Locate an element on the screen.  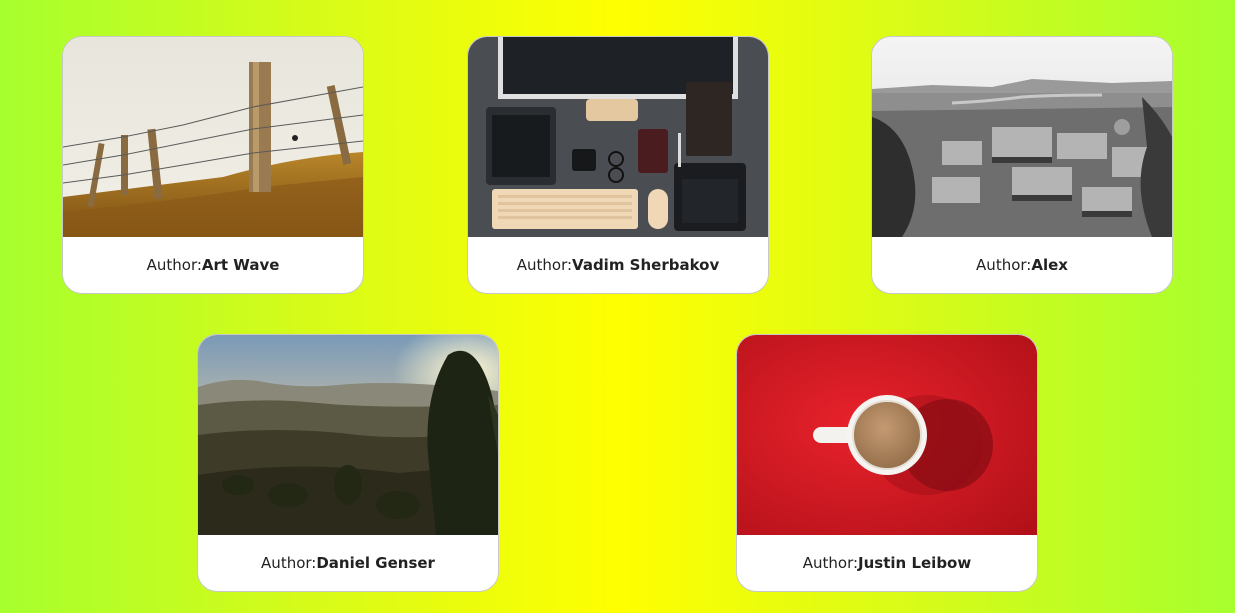
author-name: Alex is located at coordinates (1049, 265).